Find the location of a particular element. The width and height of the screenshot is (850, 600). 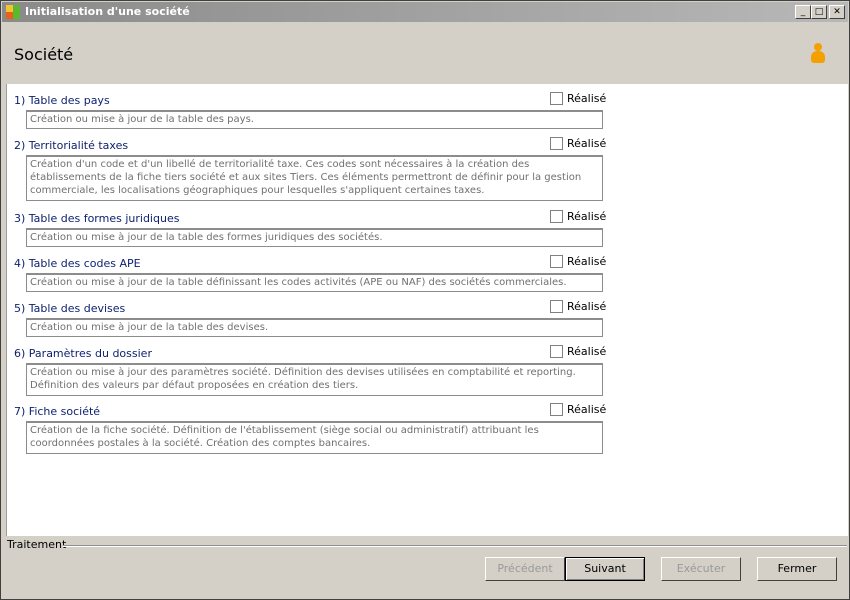

close-window-button: ✕ is located at coordinates (837, 12).